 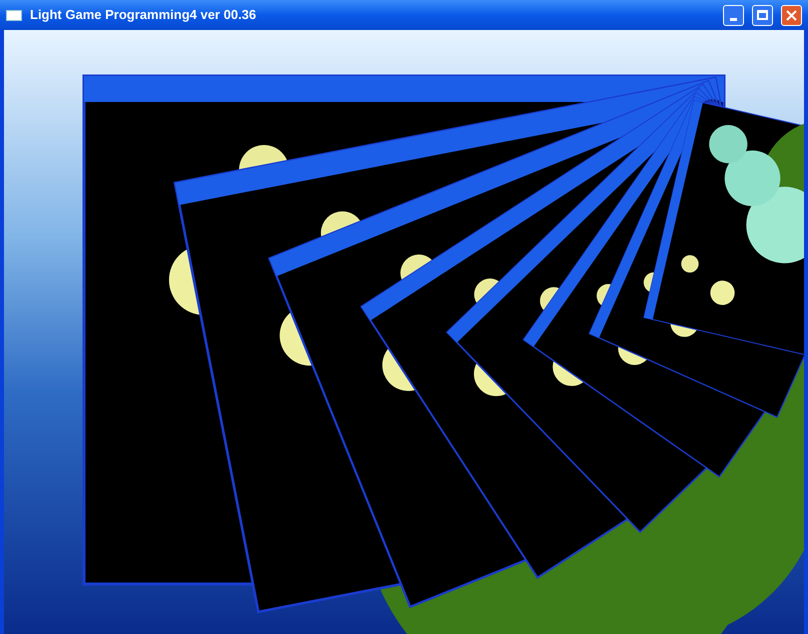 I want to click on close-icon, so click(x=791, y=15).